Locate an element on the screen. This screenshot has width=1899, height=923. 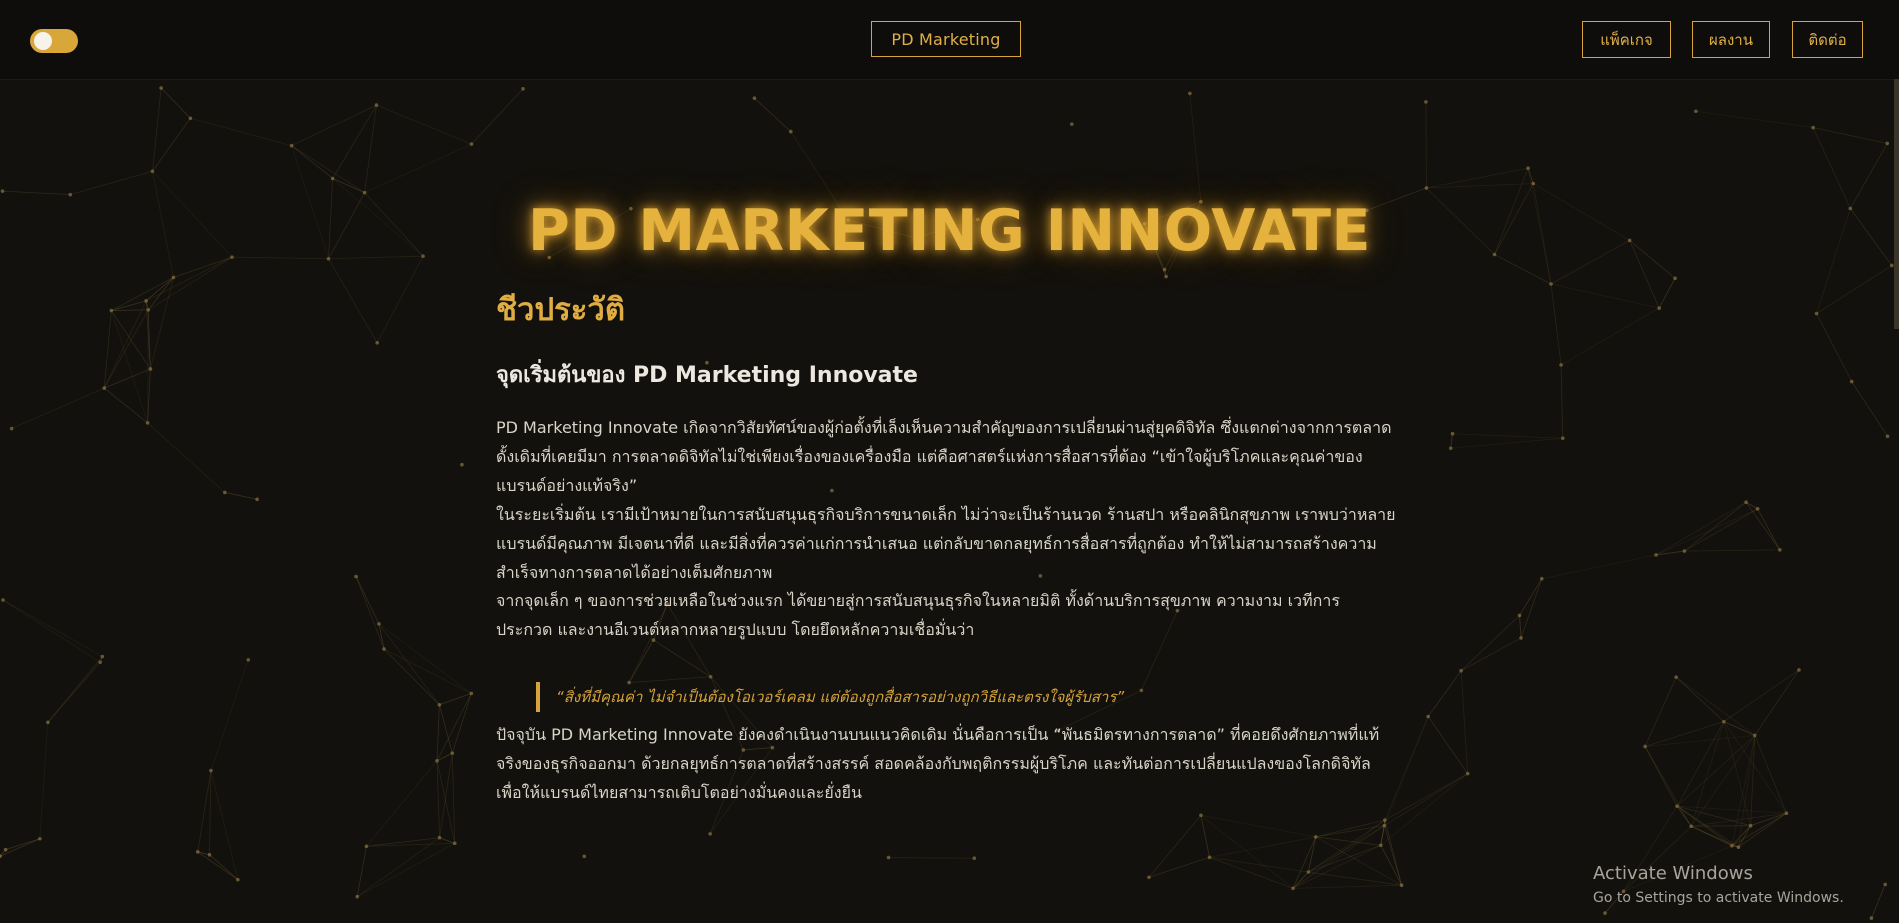
theme-toggle is located at coordinates (54, 41).